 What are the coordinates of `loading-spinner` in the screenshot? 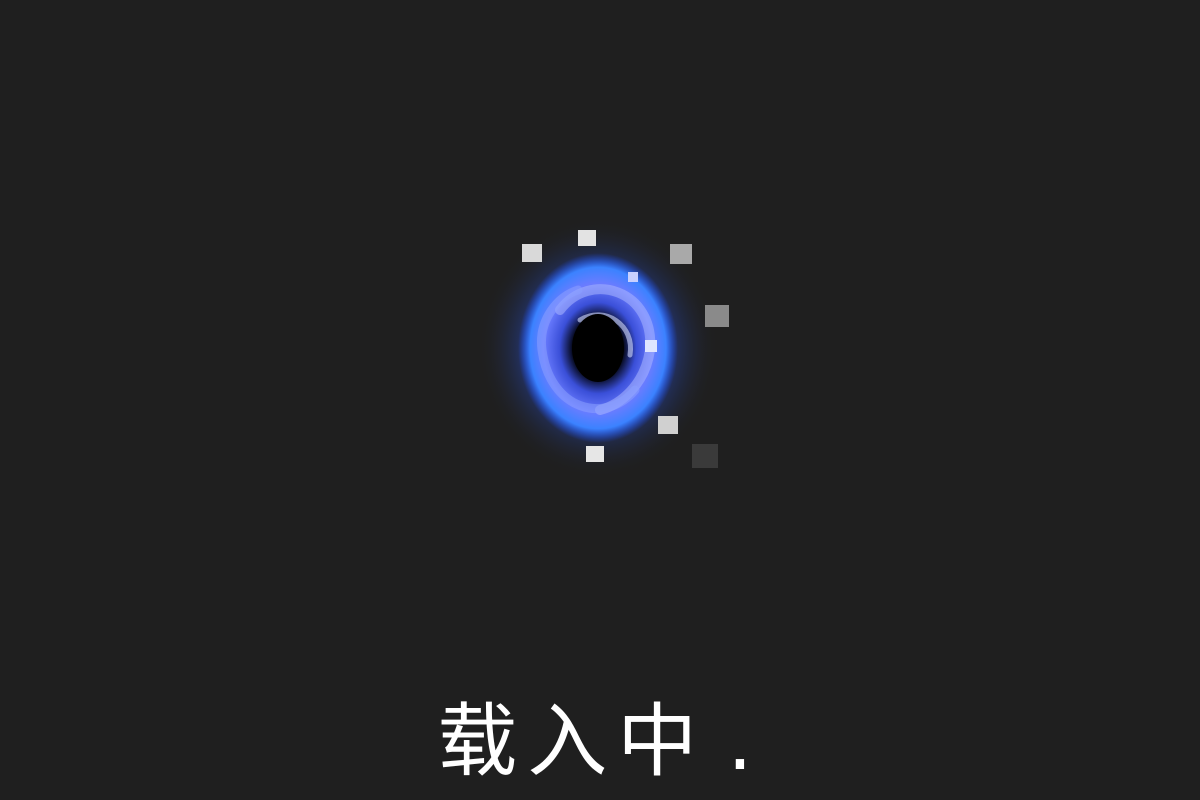 It's located at (600, 350).